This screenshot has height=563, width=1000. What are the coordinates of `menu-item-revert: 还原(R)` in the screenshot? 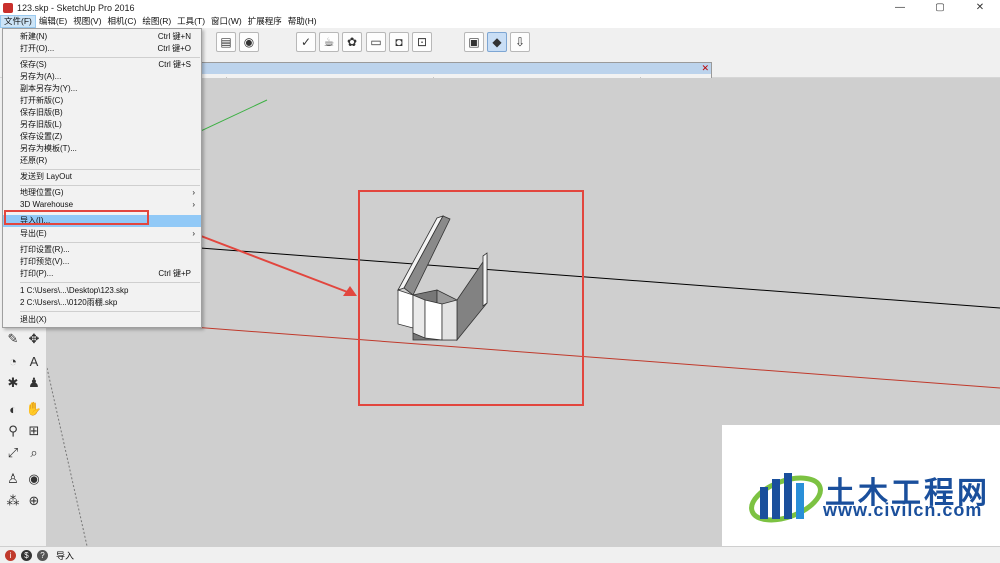 It's located at (102, 161).